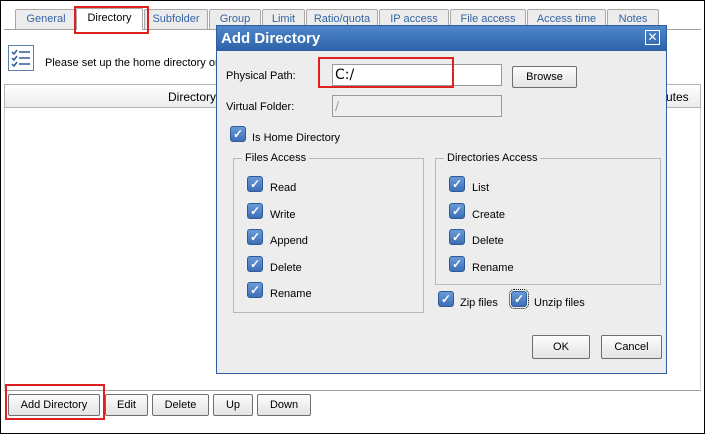  What do you see at coordinates (548, 218) in the screenshot?
I see `directories-access-group: Directories Access` at bounding box center [548, 218].